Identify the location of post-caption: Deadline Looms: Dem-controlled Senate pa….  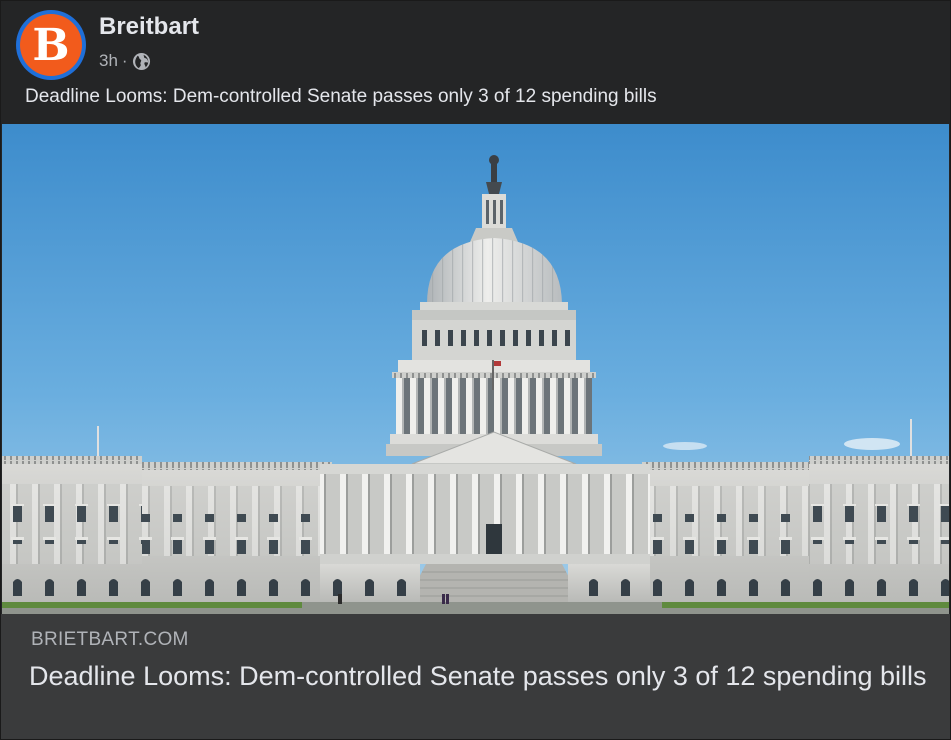
(341, 96).